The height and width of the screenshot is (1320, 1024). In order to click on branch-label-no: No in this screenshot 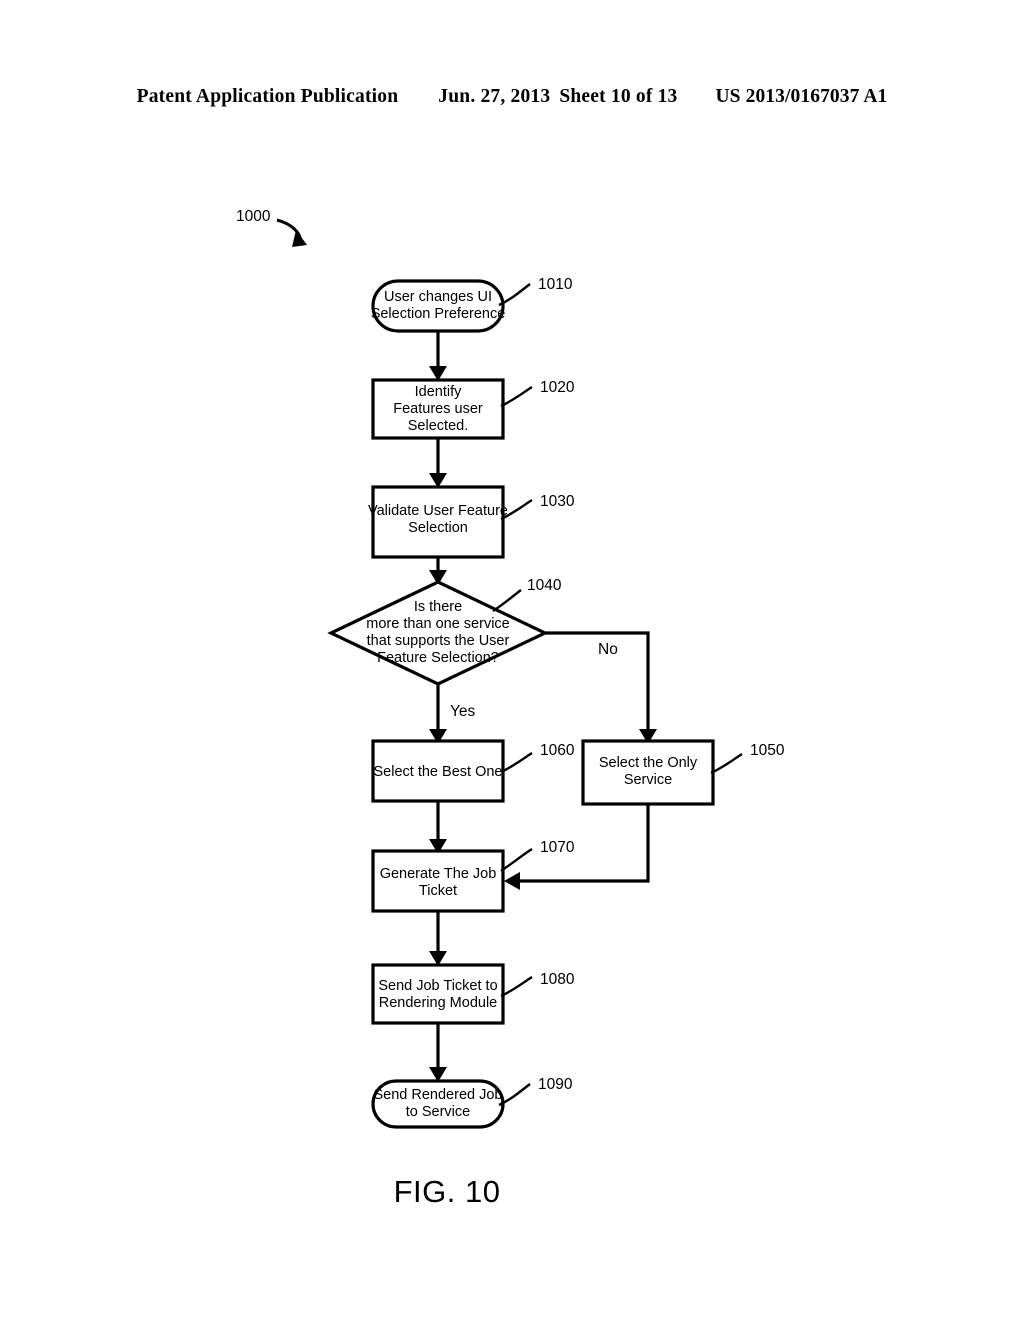, I will do `click(608, 649)`.